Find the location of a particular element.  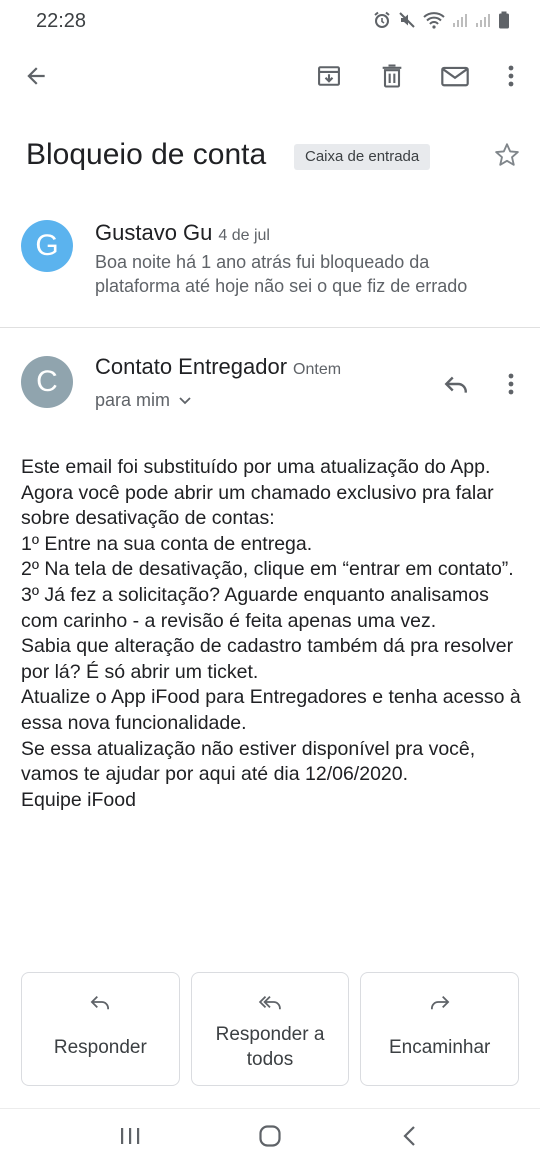

recent-apps-icon is located at coordinates (130, 1138).